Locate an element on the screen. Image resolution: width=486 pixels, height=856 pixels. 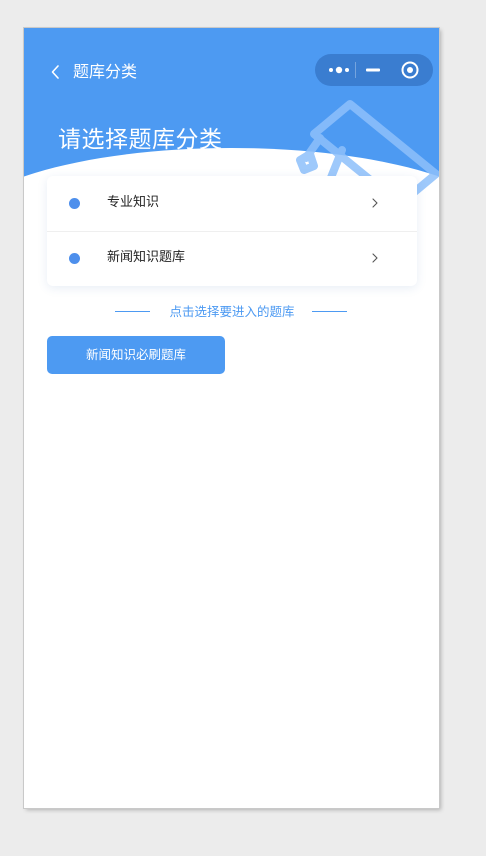
news-question-bank-button: 新闻知识必刷题库 is located at coordinates (136, 355).